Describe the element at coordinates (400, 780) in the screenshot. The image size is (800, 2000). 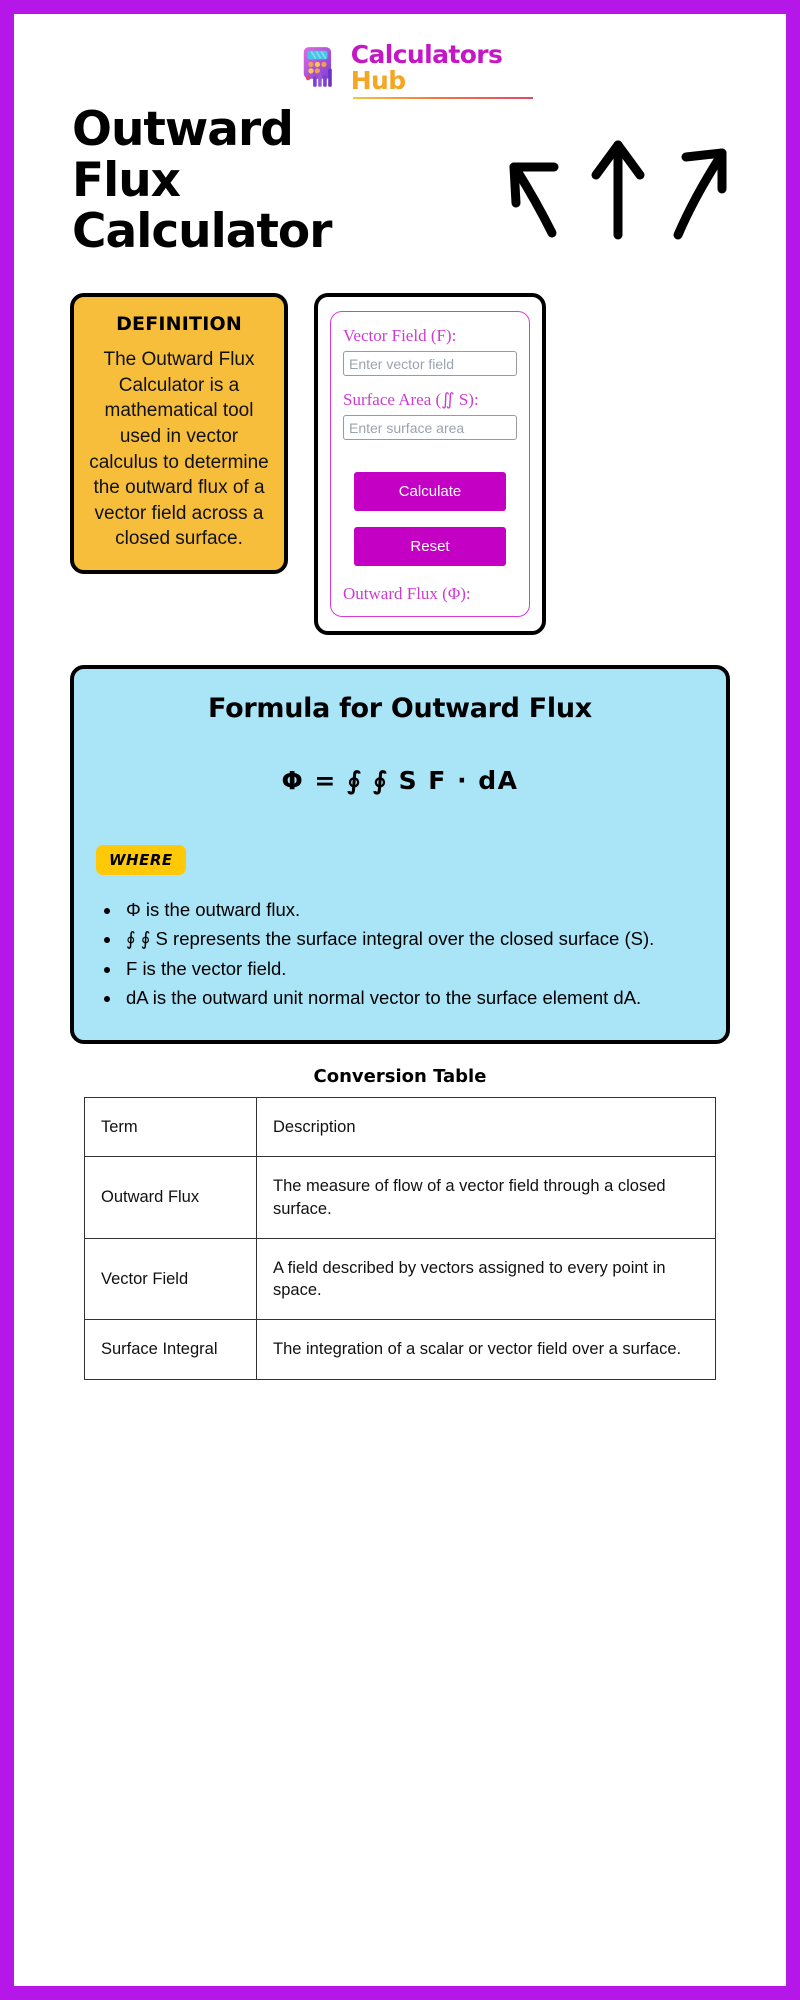
I see `formula-equation: Φ = ∮ ∮ S F · dA` at that location.